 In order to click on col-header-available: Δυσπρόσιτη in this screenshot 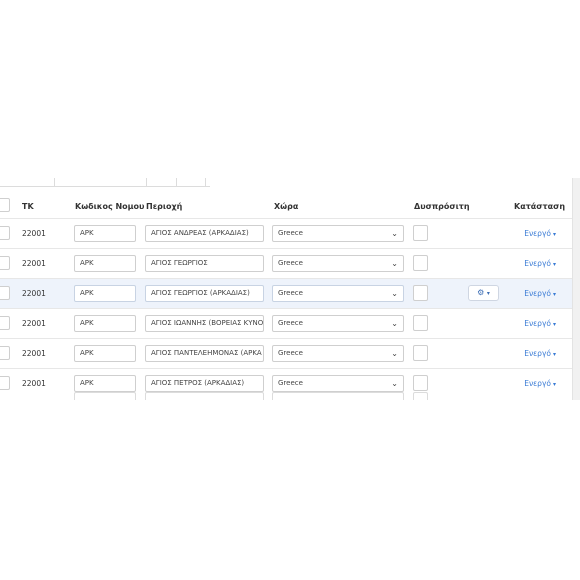, I will do `click(442, 206)`.